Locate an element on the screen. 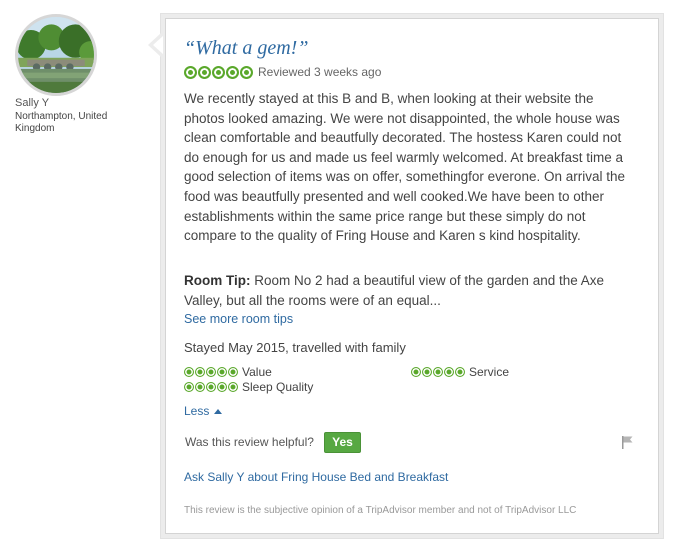 The image size is (675, 547). review-rating-row: Reviewed 3 weeks ago is located at coordinates (282, 72).